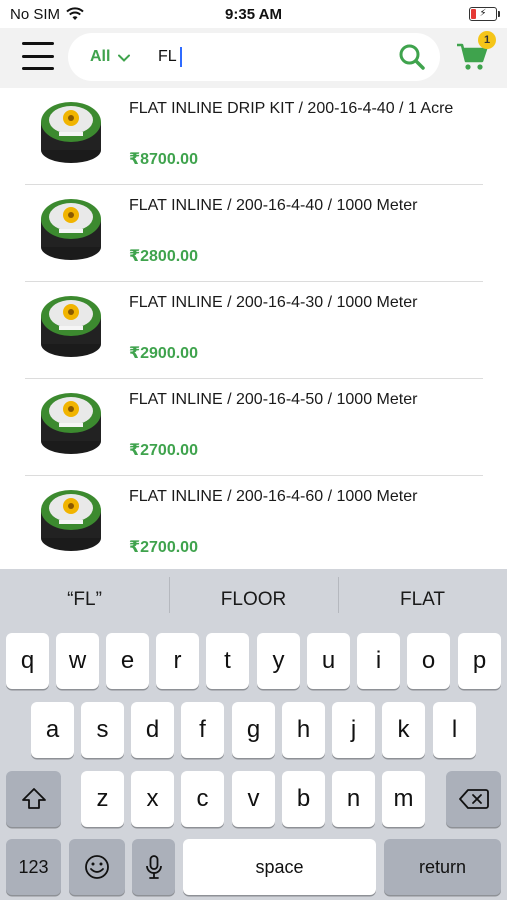 This screenshot has height=900, width=507. Describe the element at coordinates (181, 57) in the screenshot. I see `text-cursor` at that location.